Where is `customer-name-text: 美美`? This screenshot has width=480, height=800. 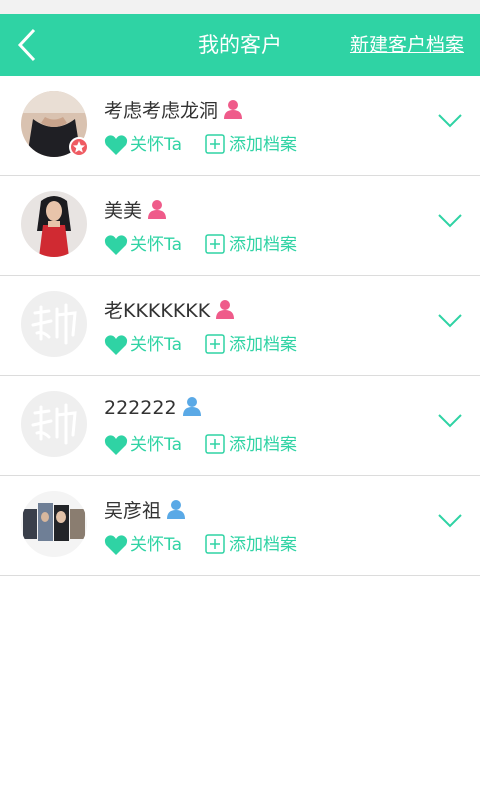 customer-name-text: 美美 is located at coordinates (123, 211).